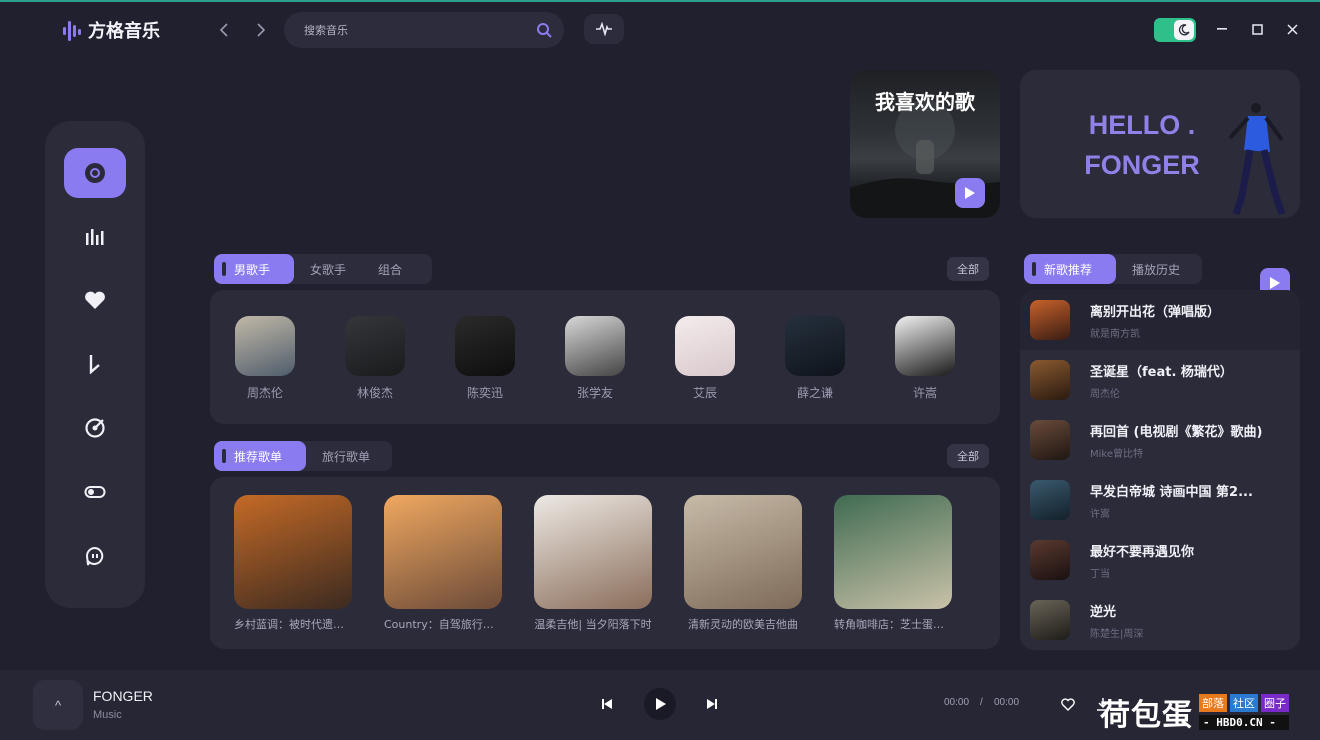 This screenshot has width=1320, height=740. What do you see at coordinates (1160, 320) in the screenshot?
I see `song-row: 离别开出花（弹唱版） 就是南方凯` at bounding box center [1160, 320].